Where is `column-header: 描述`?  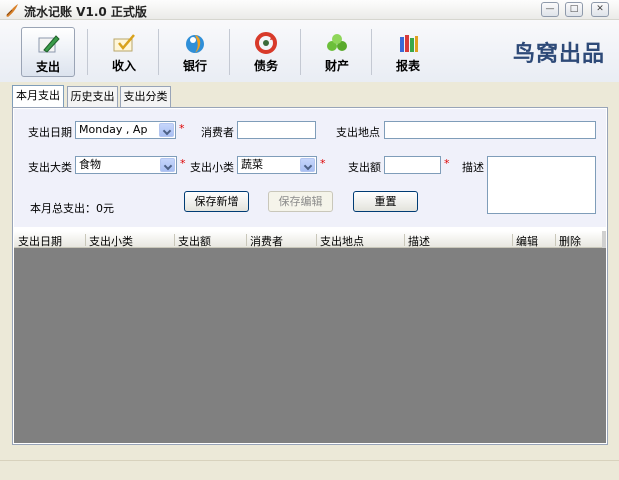
column-header: 描述 is located at coordinates (419, 241).